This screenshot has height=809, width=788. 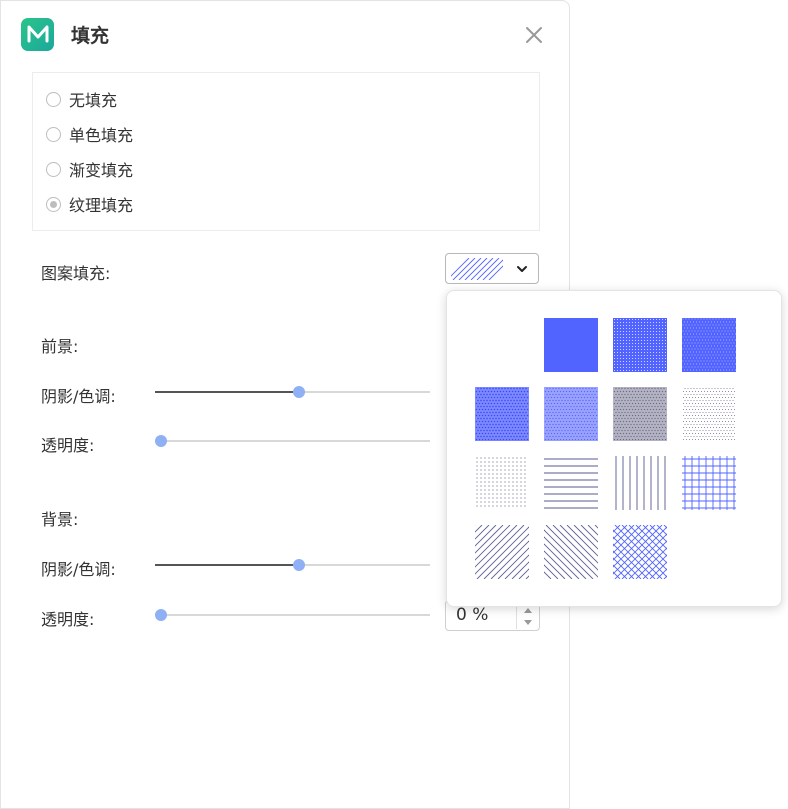 I want to click on foreground-shade-slider, so click(x=292, y=392).